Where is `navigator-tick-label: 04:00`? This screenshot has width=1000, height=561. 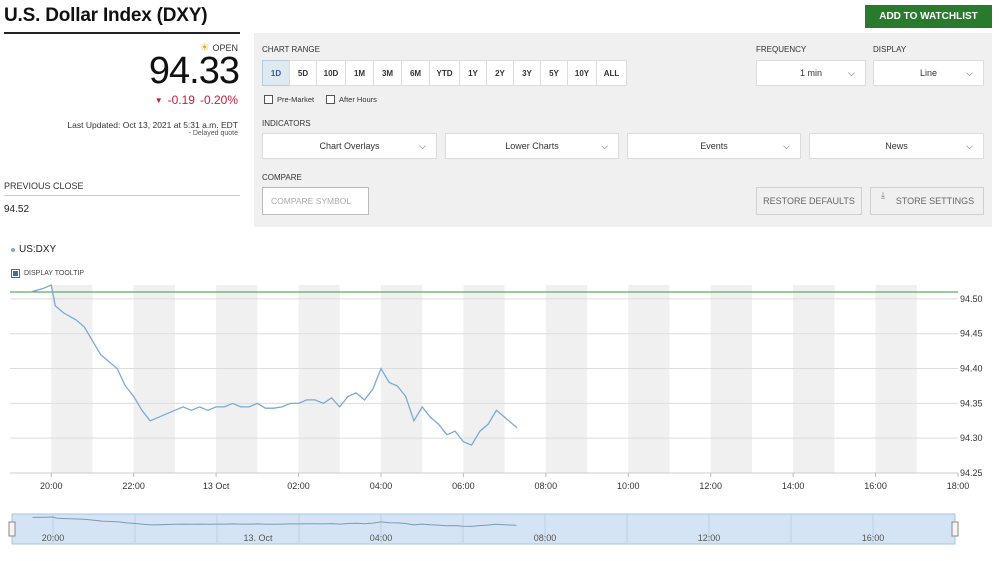
navigator-tick-label: 04:00 is located at coordinates (381, 538).